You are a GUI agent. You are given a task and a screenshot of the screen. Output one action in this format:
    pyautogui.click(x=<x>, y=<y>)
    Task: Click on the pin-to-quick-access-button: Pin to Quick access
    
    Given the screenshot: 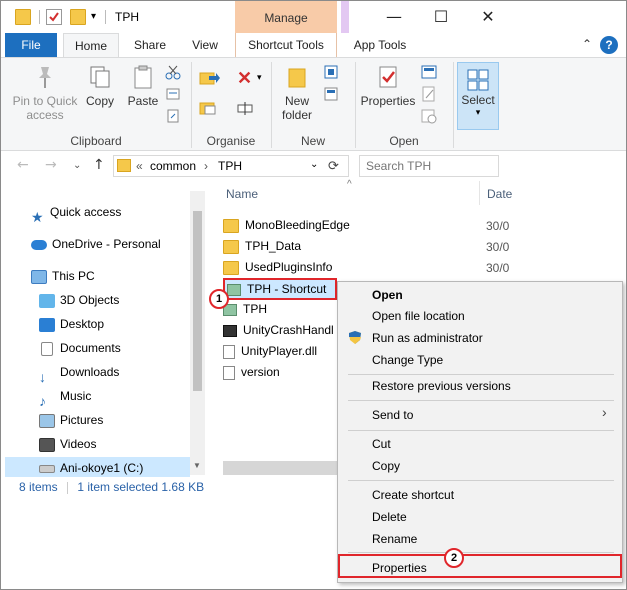 What is the action you would take?
    pyautogui.click(x=45, y=93)
    